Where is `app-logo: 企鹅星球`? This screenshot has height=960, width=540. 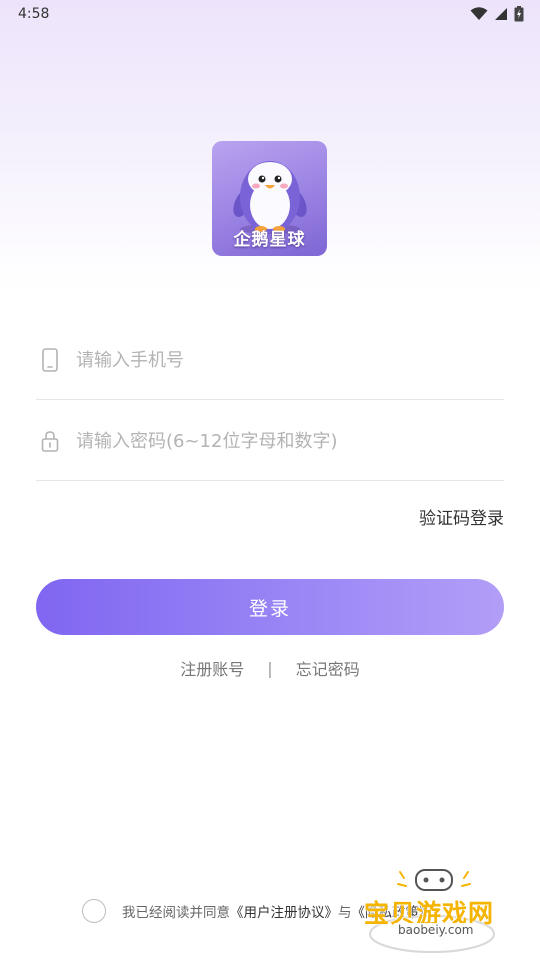
app-logo: 企鹅星球 is located at coordinates (269, 198).